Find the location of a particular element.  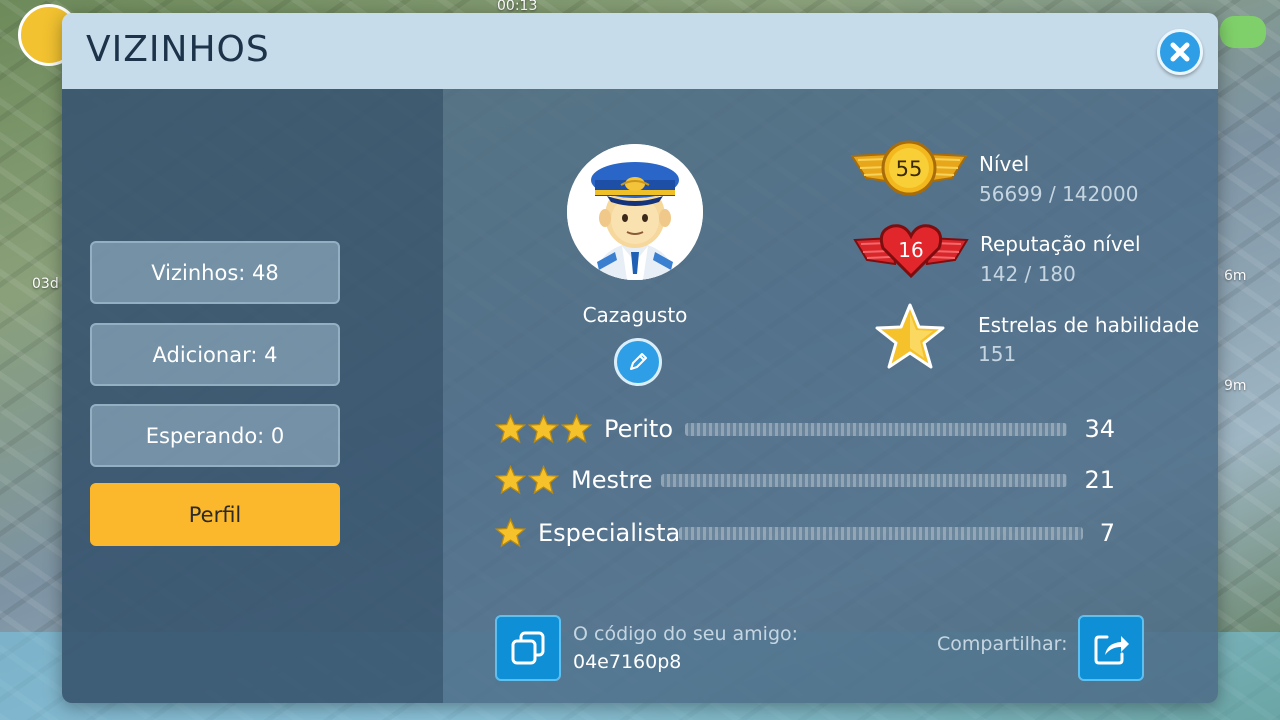

copy-code-button is located at coordinates (528, 648).